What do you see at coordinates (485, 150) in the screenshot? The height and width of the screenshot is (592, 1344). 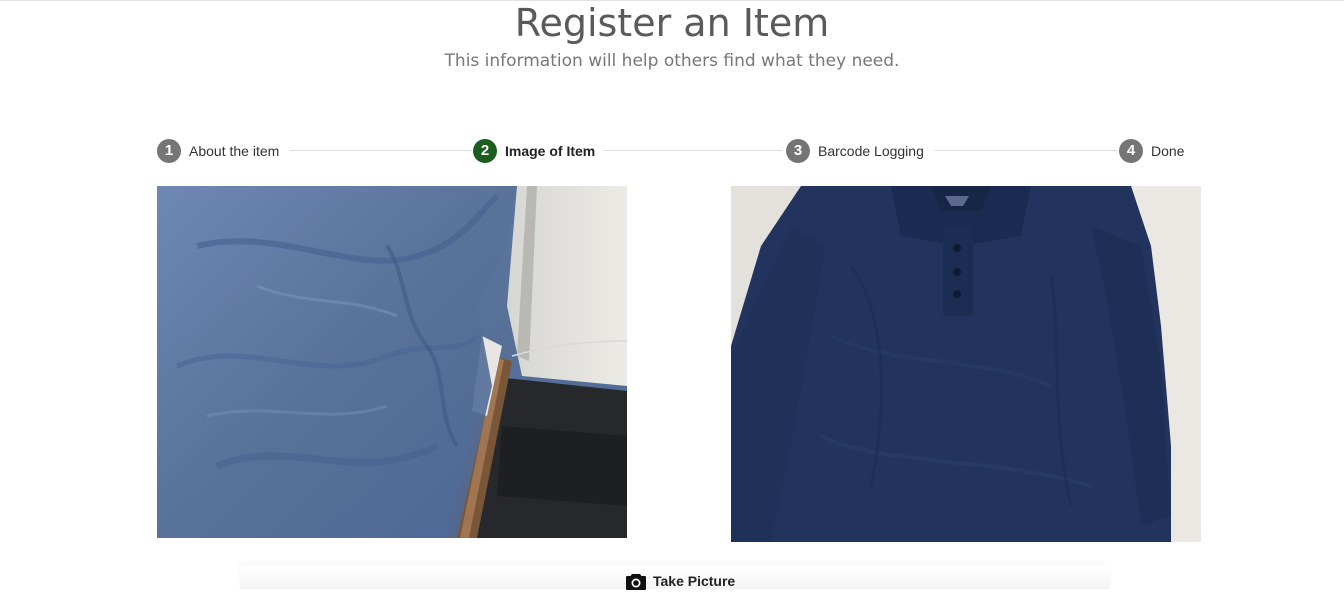 I see `step-number: 2` at bounding box center [485, 150].